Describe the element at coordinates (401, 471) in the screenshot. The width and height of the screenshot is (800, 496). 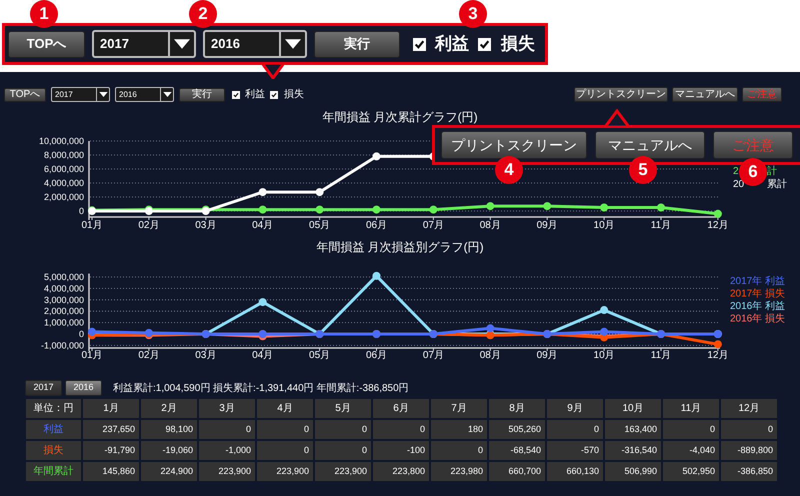
I see `table-cell: 223,800` at that location.